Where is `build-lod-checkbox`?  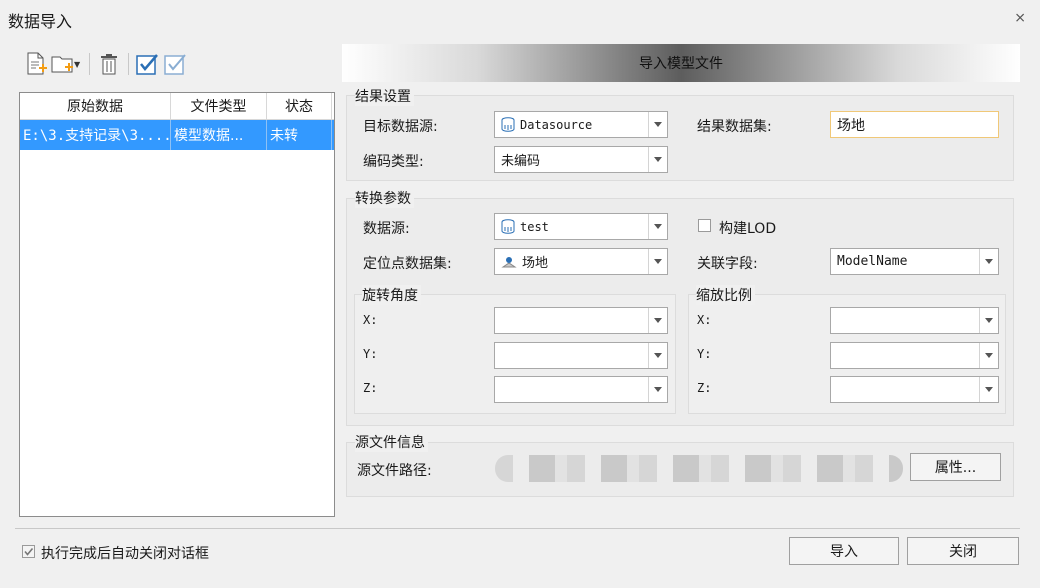 build-lod-checkbox is located at coordinates (704, 225).